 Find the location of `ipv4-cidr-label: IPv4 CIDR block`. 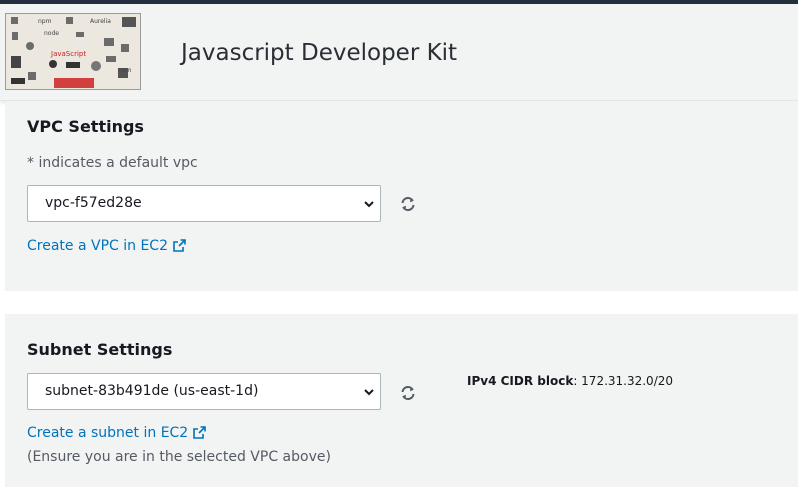

ipv4-cidr-label: IPv4 CIDR block is located at coordinates (520, 381).